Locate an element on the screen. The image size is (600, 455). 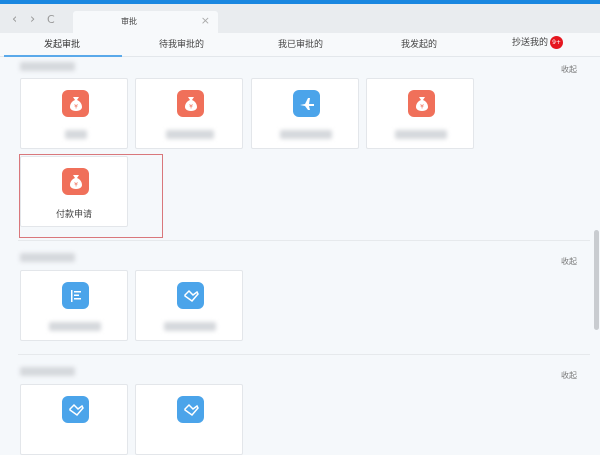
tab-mine: 我发起的 is located at coordinates (419, 43).